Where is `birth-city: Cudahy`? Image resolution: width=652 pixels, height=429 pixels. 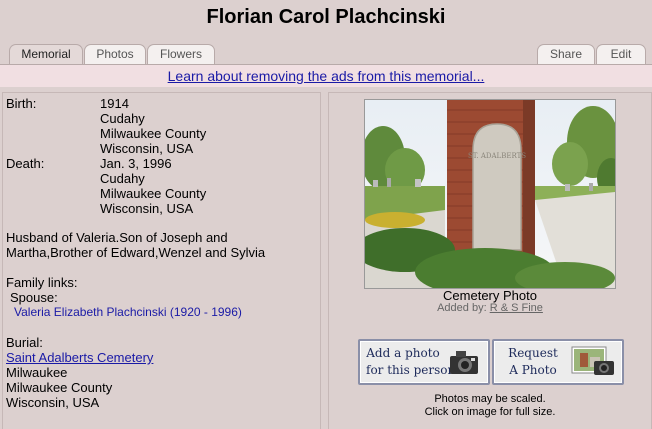 birth-city: Cudahy is located at coordinates (122, 118).